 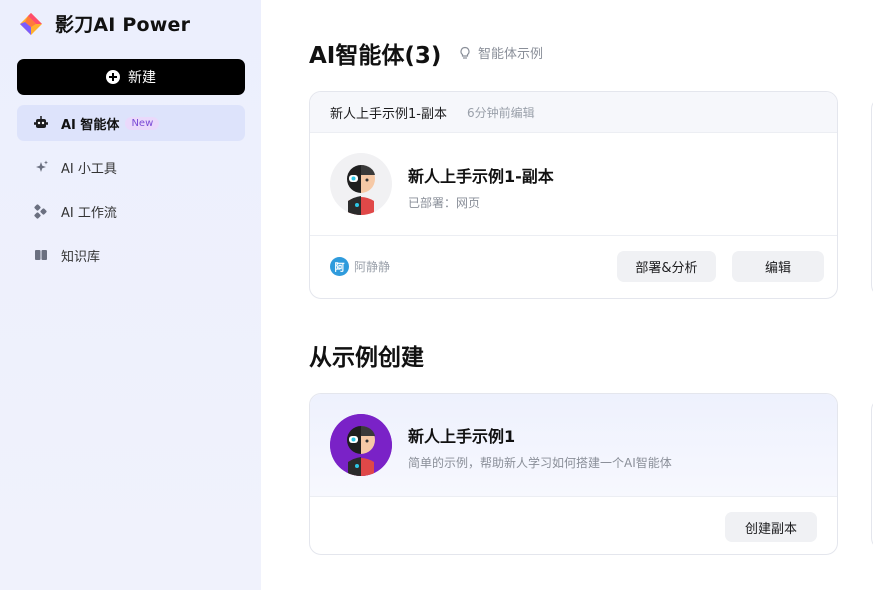 I want to click on agent-card-header-name: 新人上手示例1-副本, so click(x=388, y=114).